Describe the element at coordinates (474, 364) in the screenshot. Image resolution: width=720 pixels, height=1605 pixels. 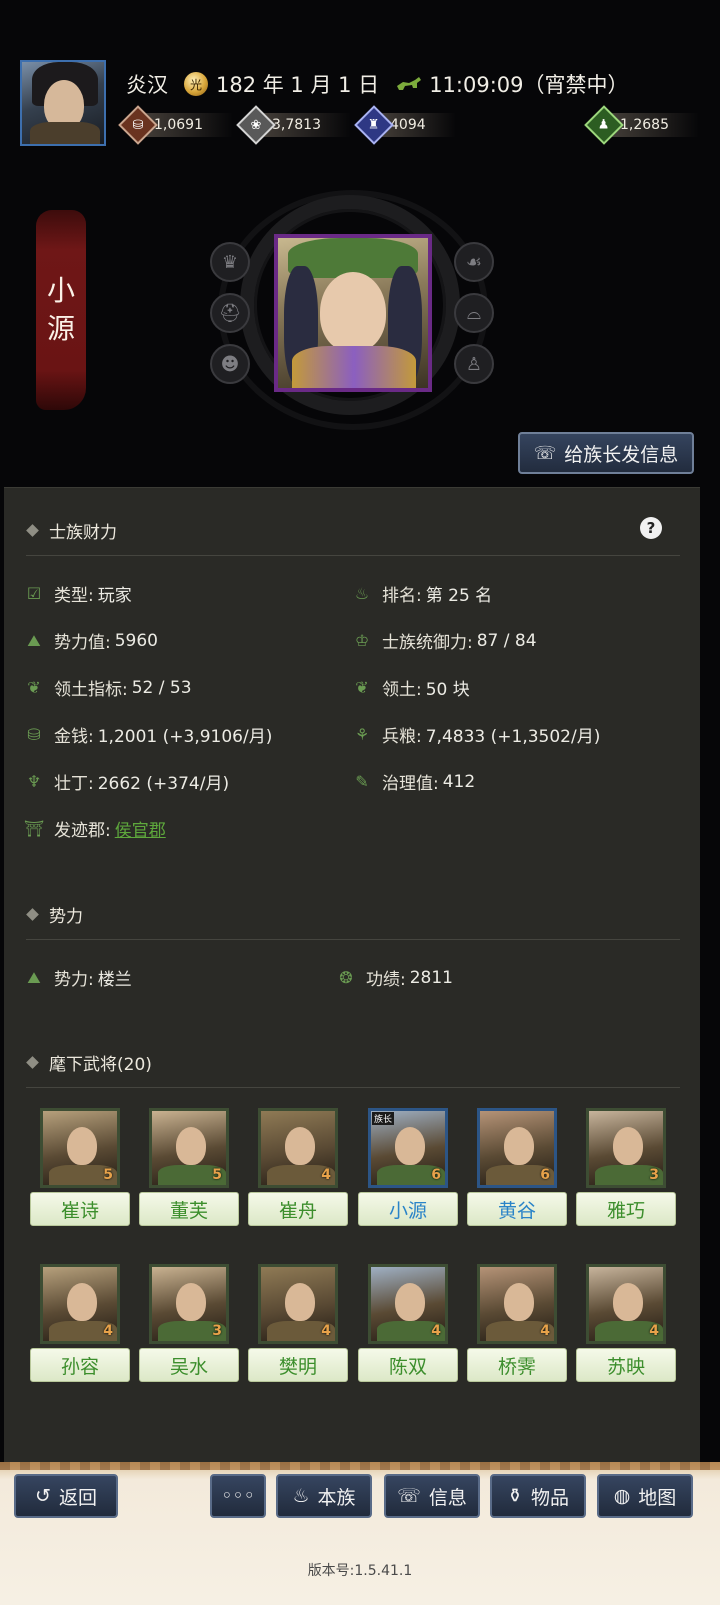
I see `graduation-cap-icon: ♙` at that location.